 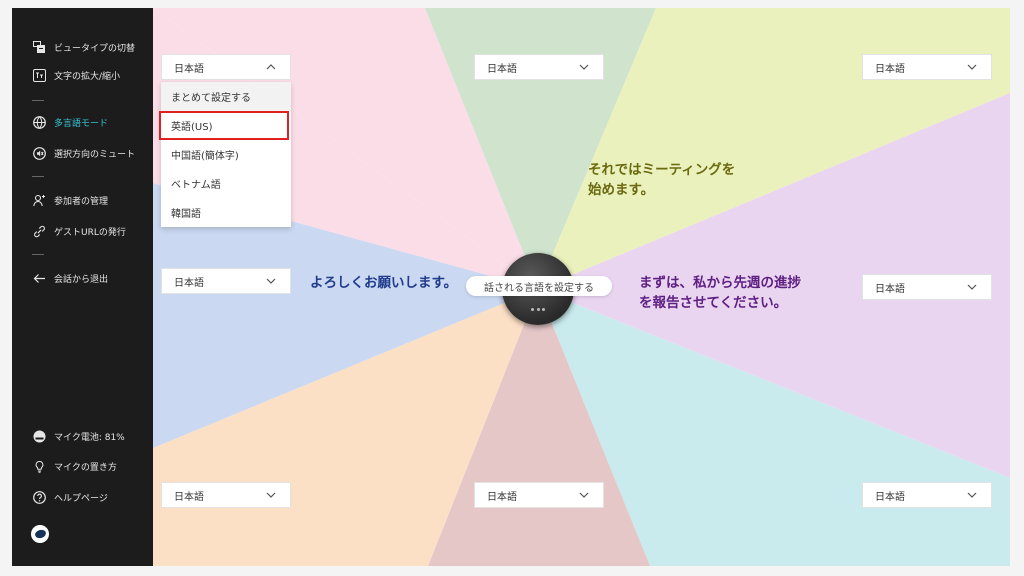 What do you see at coordinates (81, 123) in the screenshot?
I see `nav-label: 多言語モード` at bounding box center [81, 123].